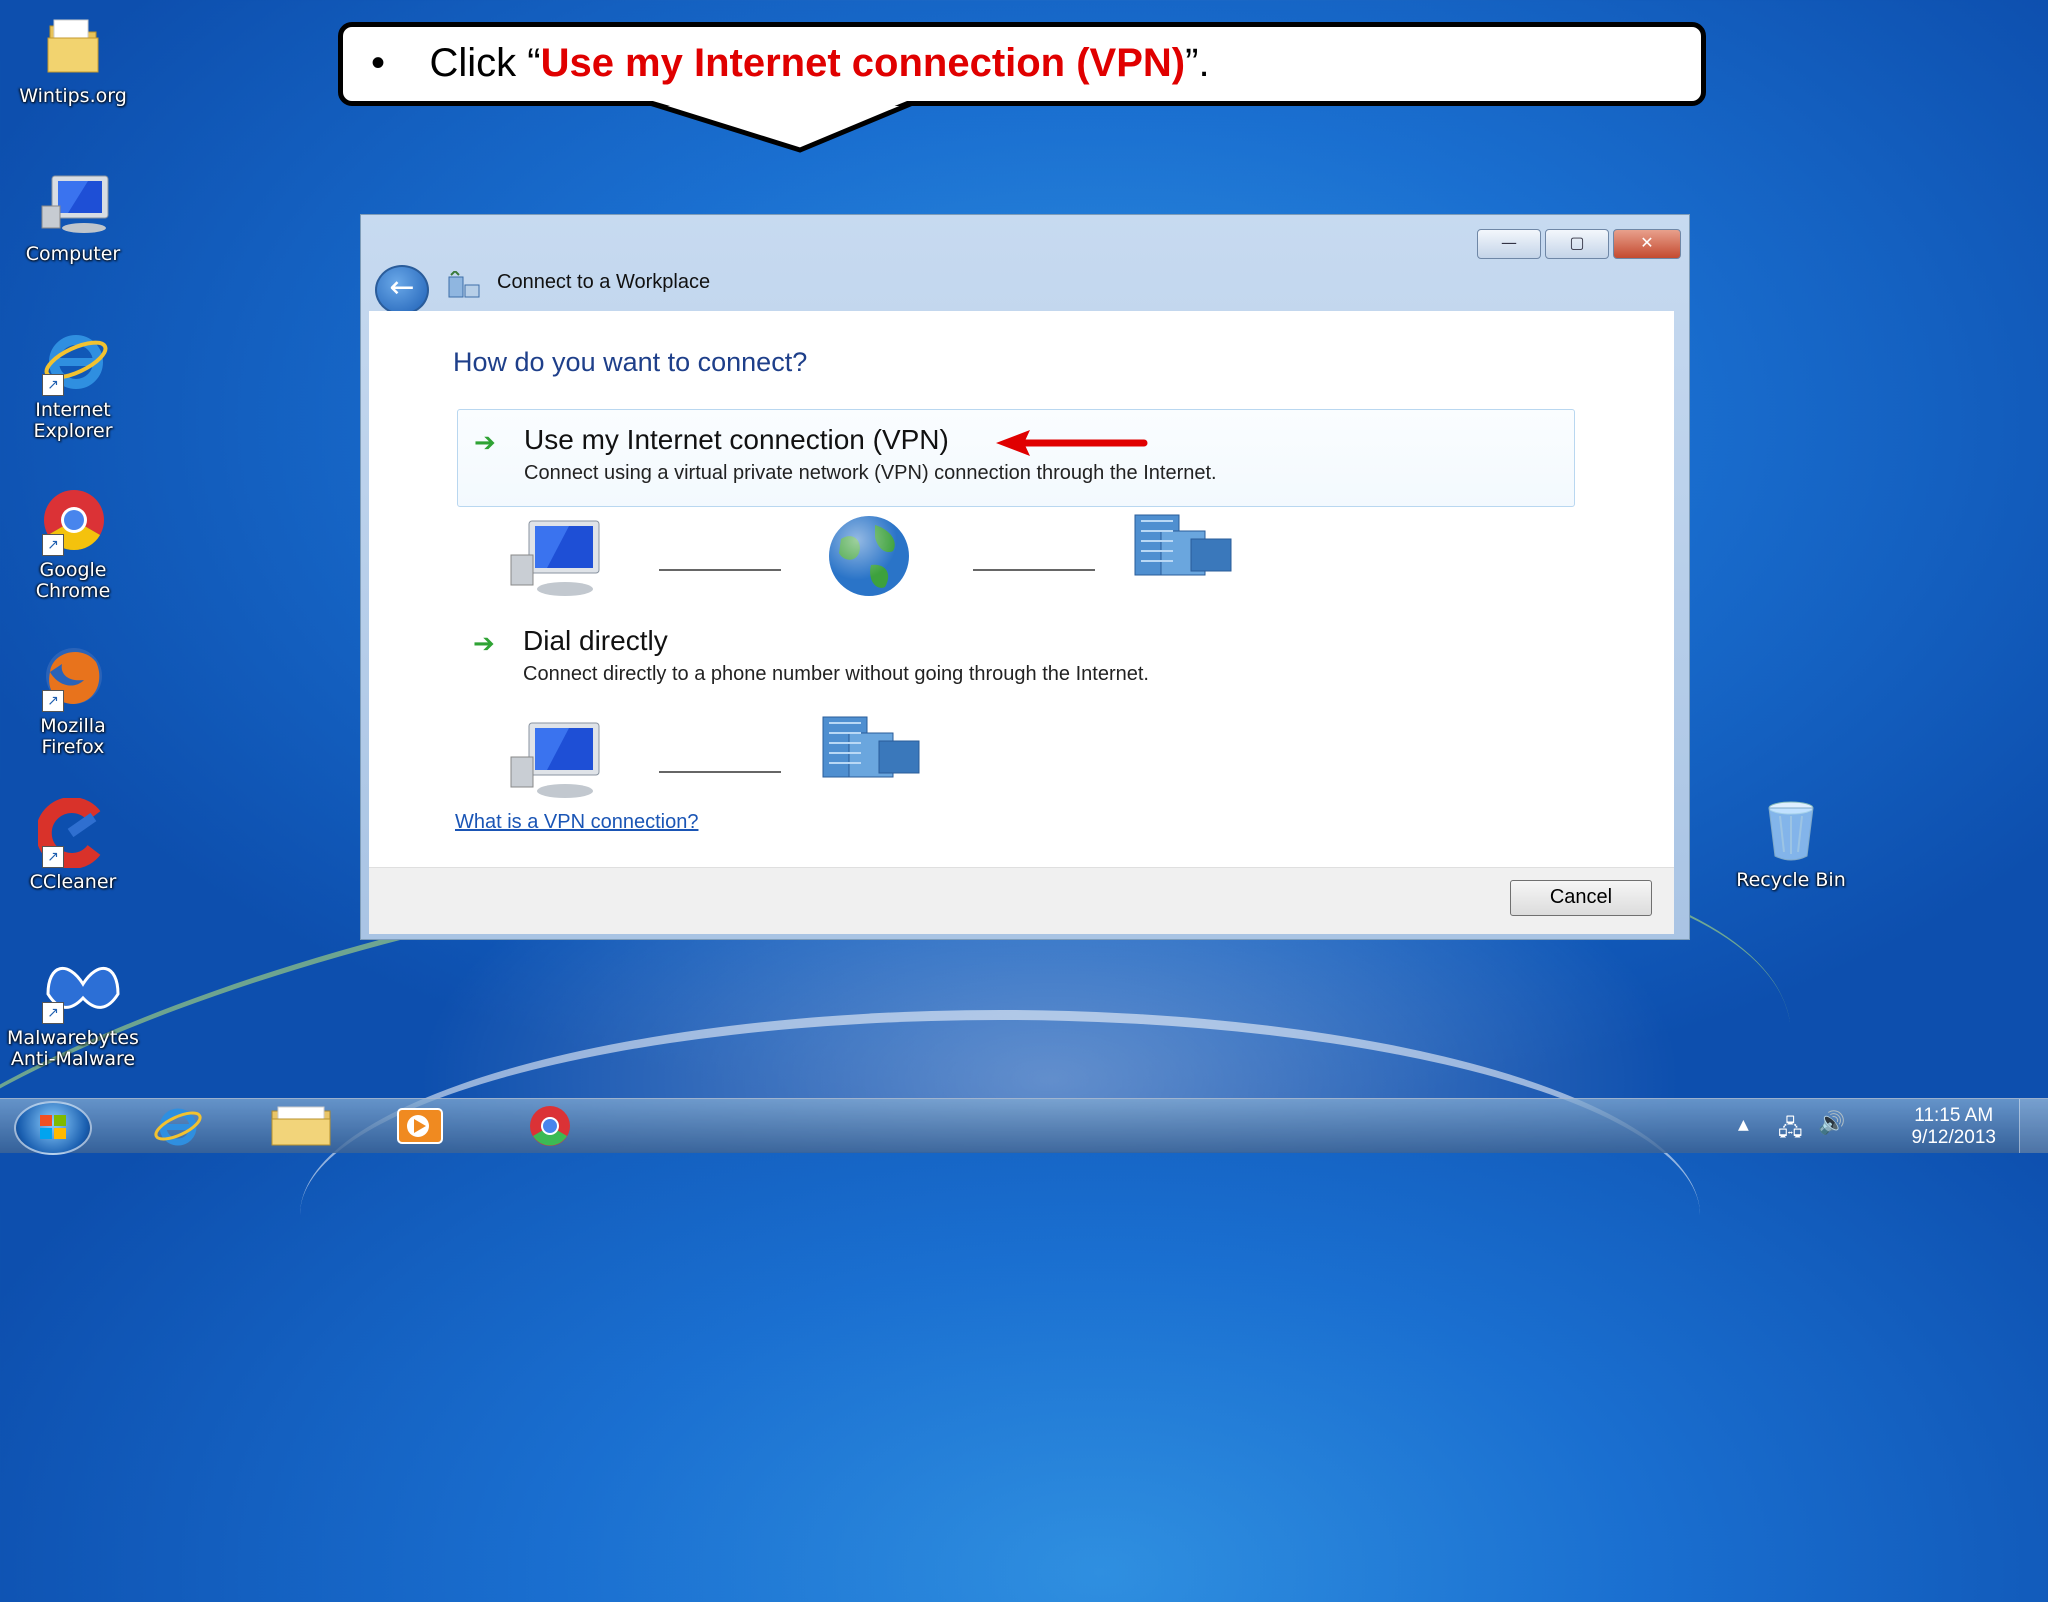 This screenshot has width=2048, height=1602. Describe the element at coordinates (1743, 1125) in the screenshot. I see `show-hidden-icons-chevron-icon: ▲` at that location.